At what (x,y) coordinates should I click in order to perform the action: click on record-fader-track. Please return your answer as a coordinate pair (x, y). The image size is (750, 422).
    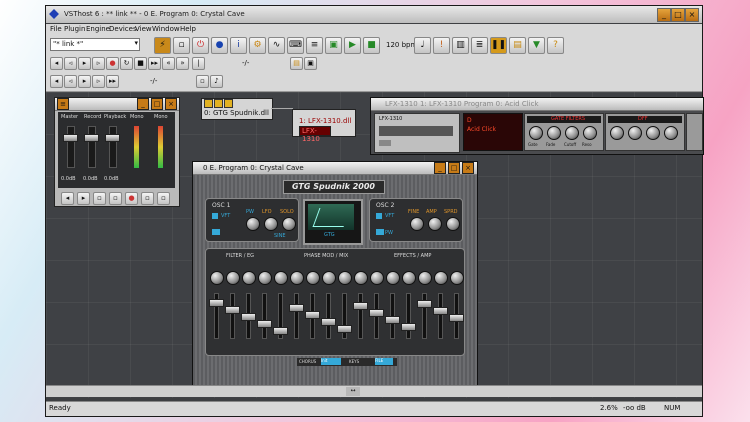
    Looking at the image, I should click on (92, 147).